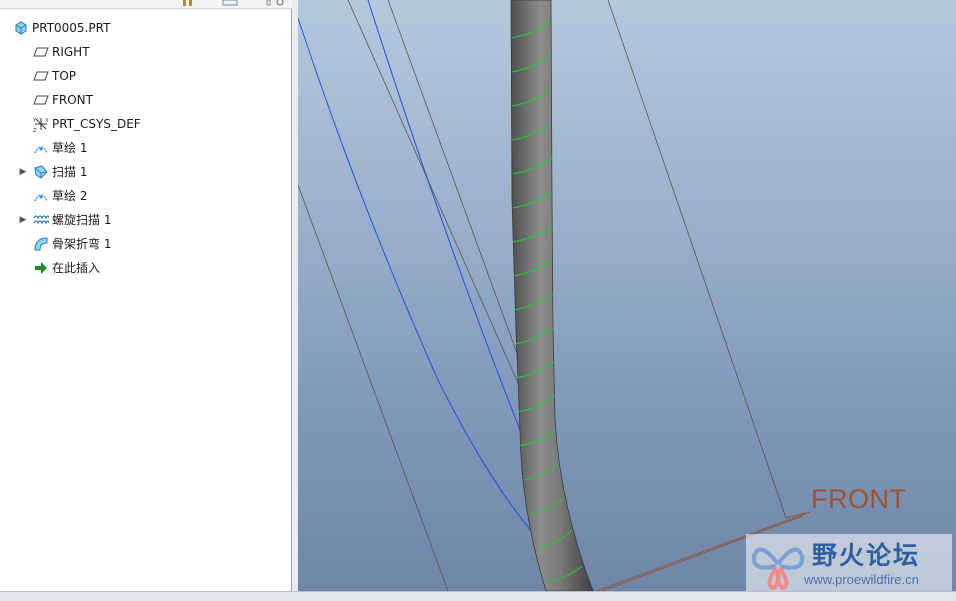 Image resolution: width=956 pixels, height=601 pixels. Describe the element at coordinates (82, 220) in the screenshot. I see `tree-item-label: 螺旋扫描 1` at that location.